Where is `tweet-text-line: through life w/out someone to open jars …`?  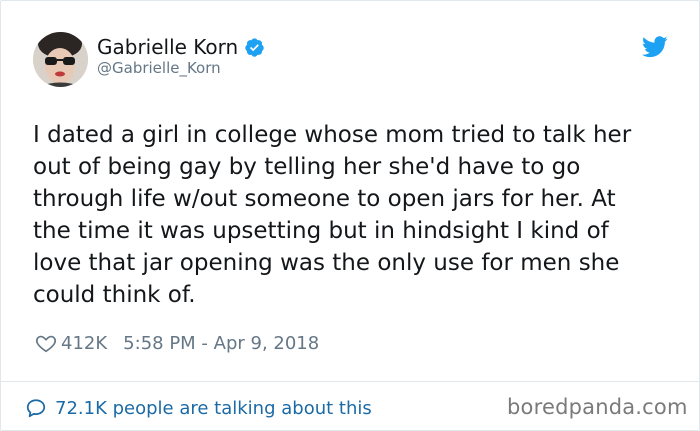 tweet-text-line: through life w/out someone to open jars … is located at coordinates (324, 199).